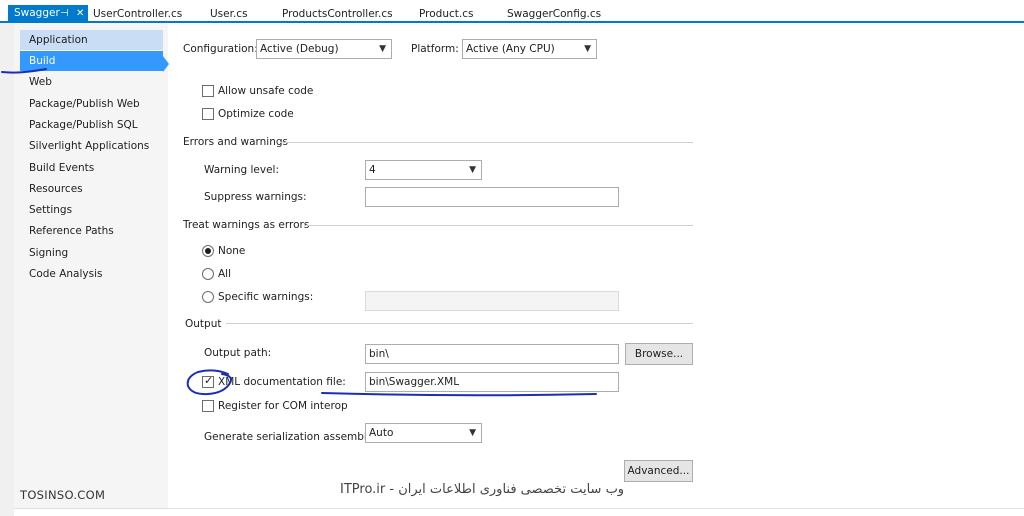 This screenshot has height=516, width=1024. Describe the element at coordinates (282, 382) in the screenshot. I see `xml-documentation-label: XML documentation file:` at that location.